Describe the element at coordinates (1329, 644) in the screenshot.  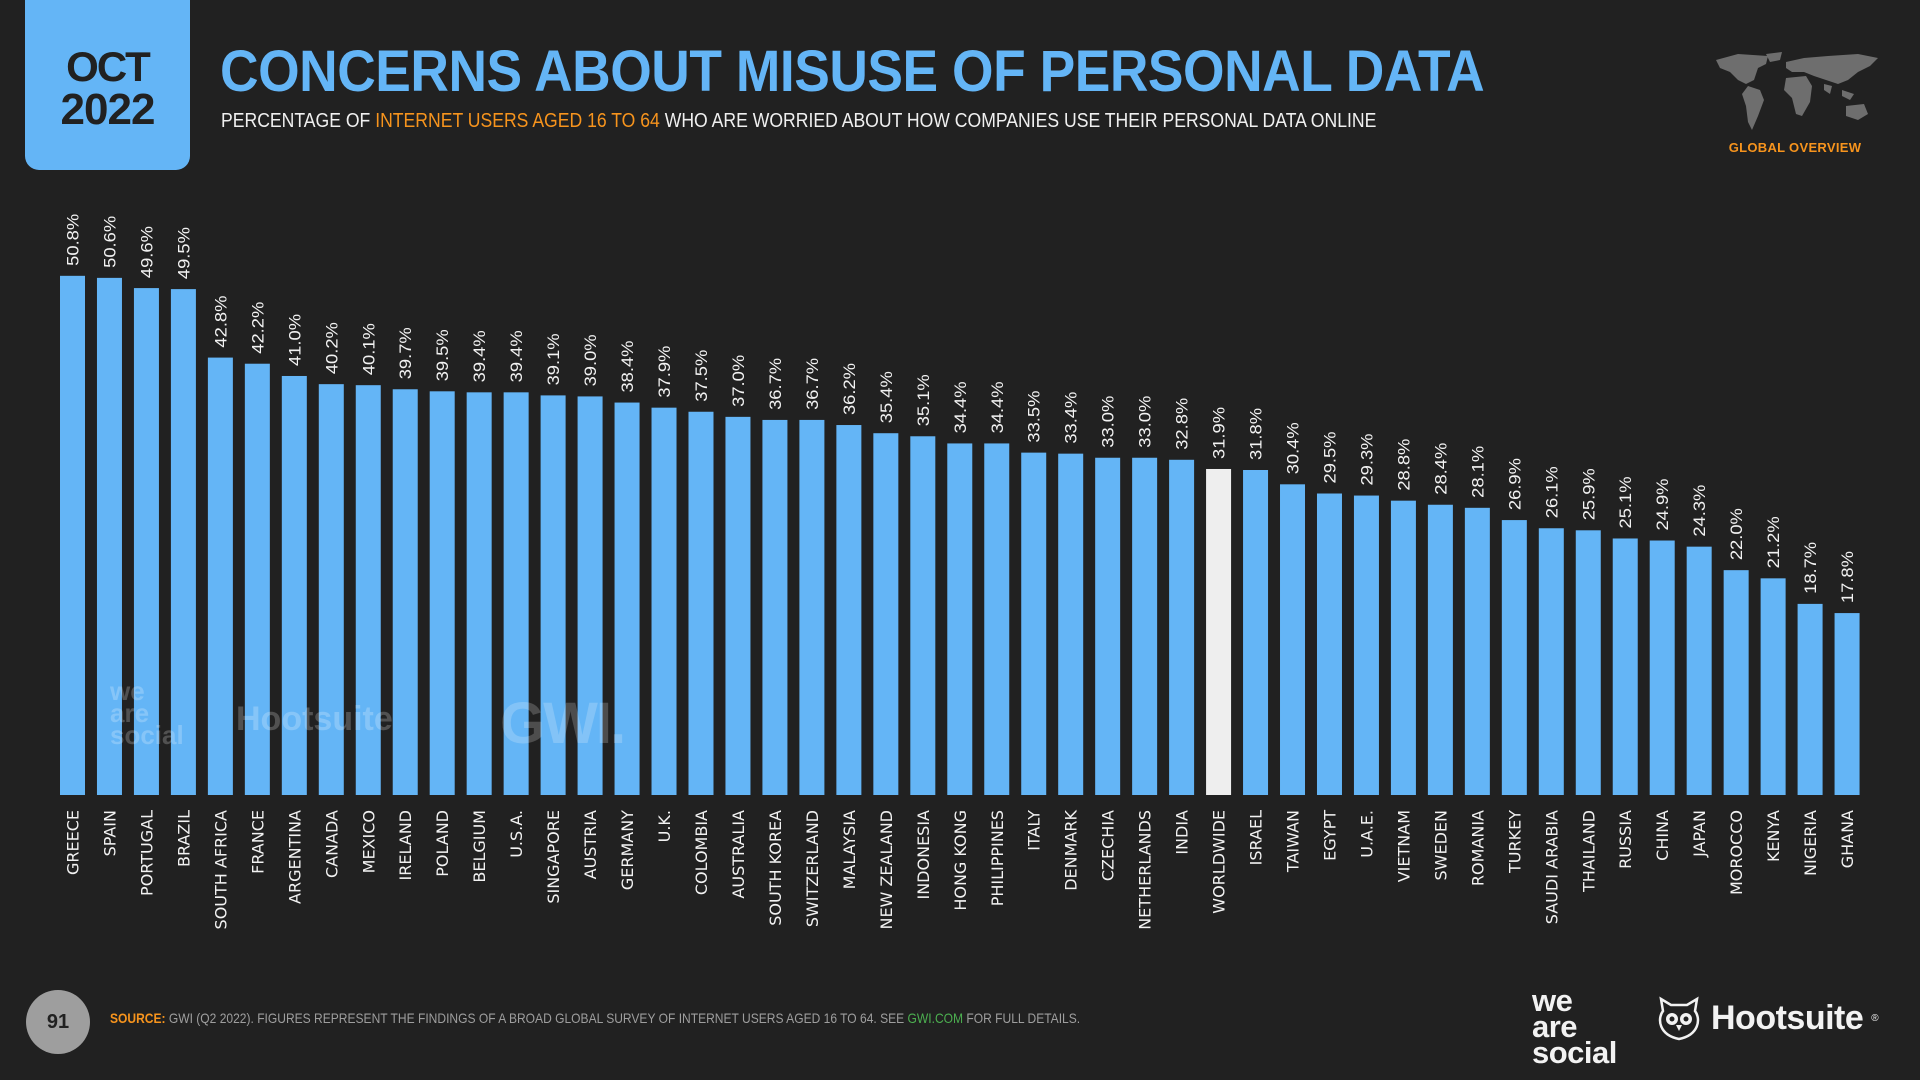
I see `bar-egypt` at that location.